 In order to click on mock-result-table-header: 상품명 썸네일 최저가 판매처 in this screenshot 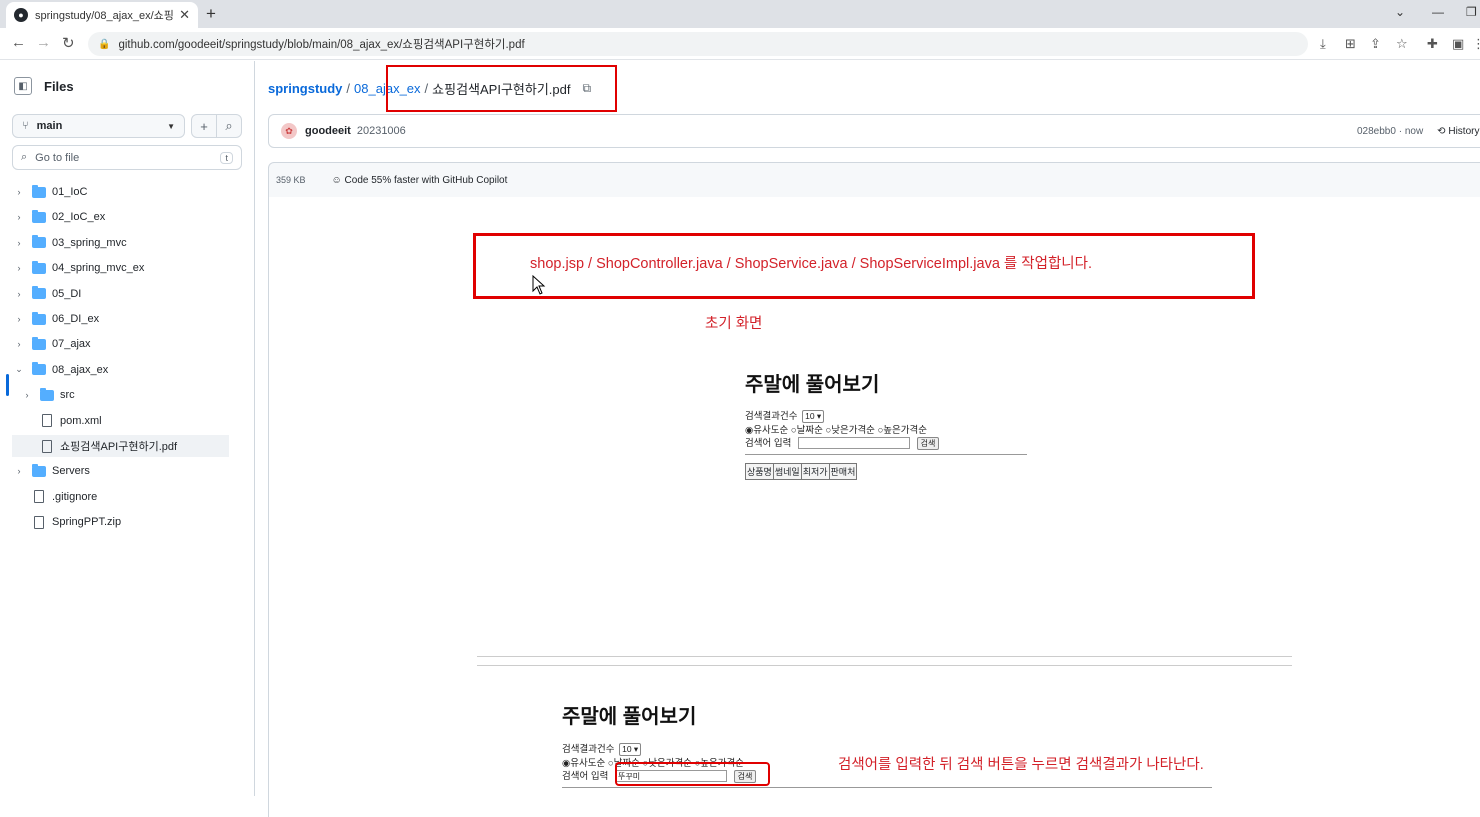, I will do `click(801, 471)`.